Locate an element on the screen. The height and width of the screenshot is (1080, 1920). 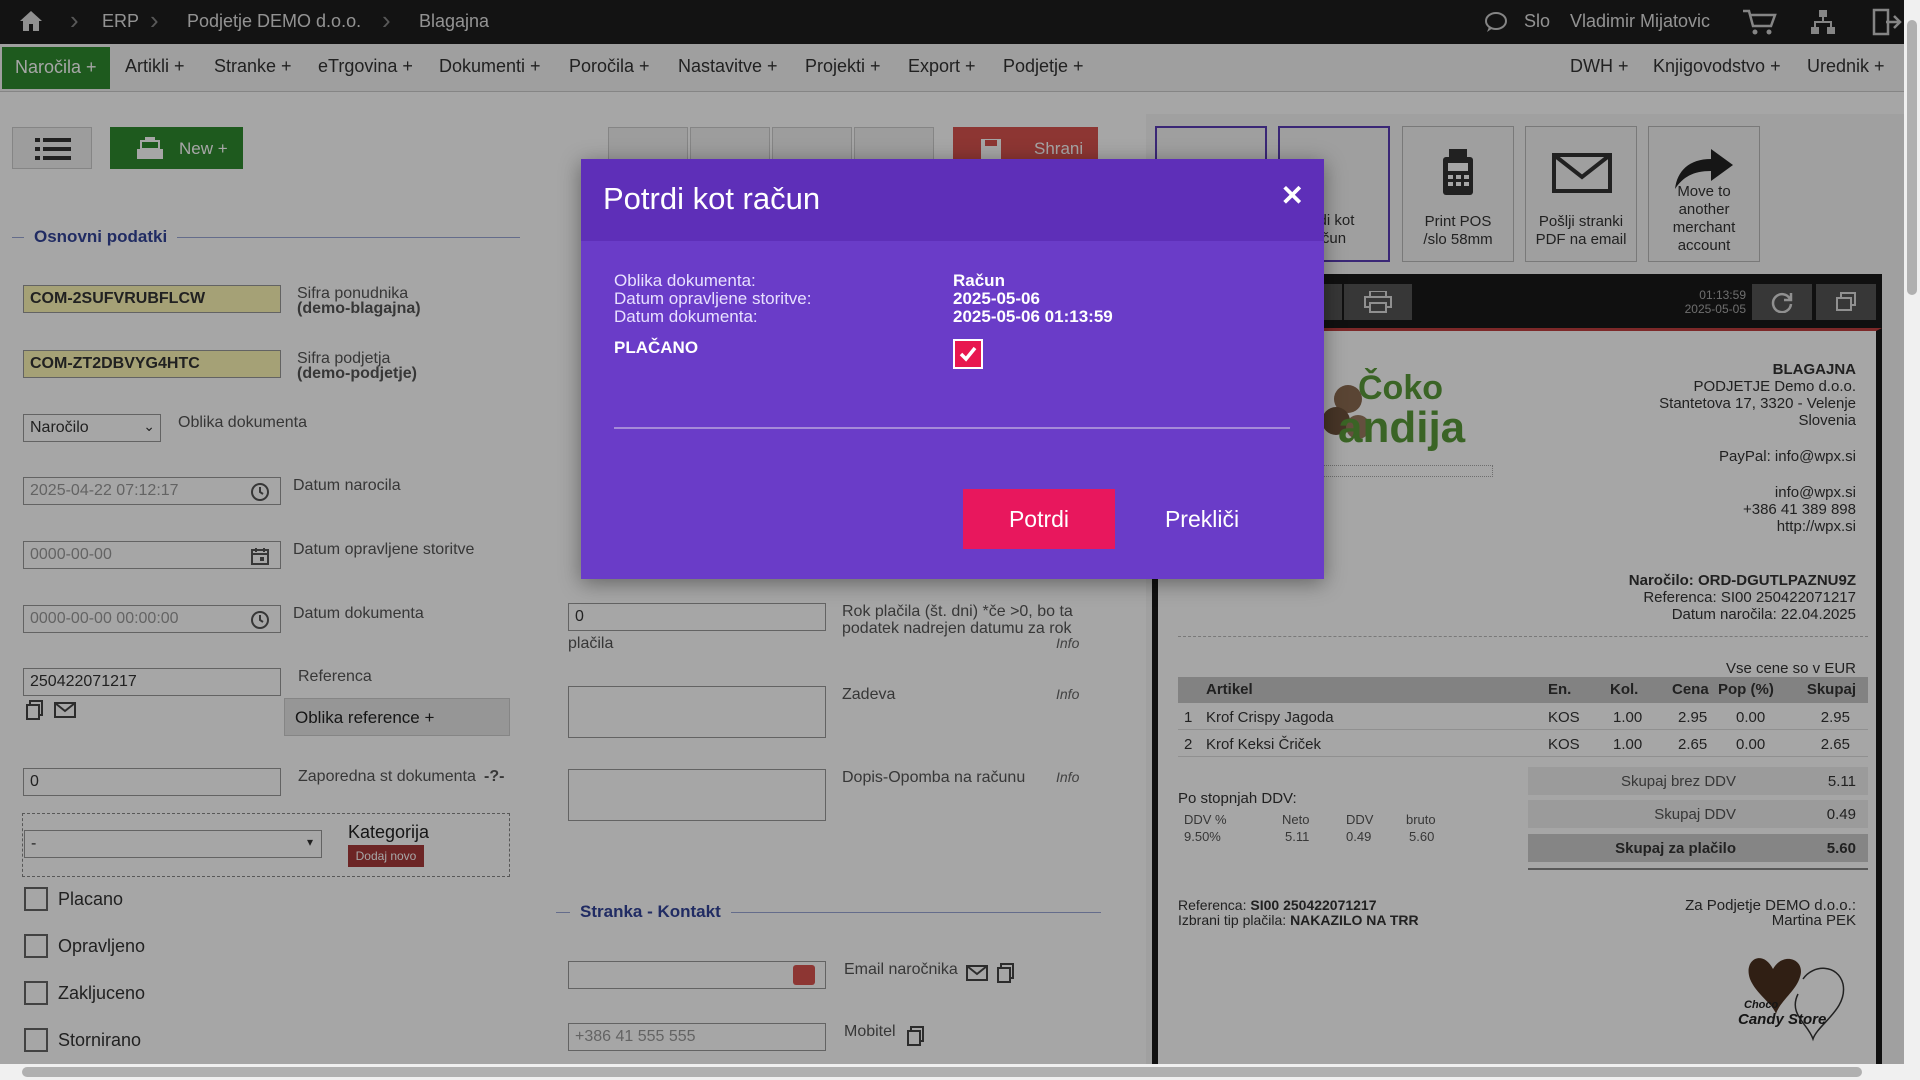
modal-header: Potrdi kot račun ✕ is located at coordinates (952, 200).